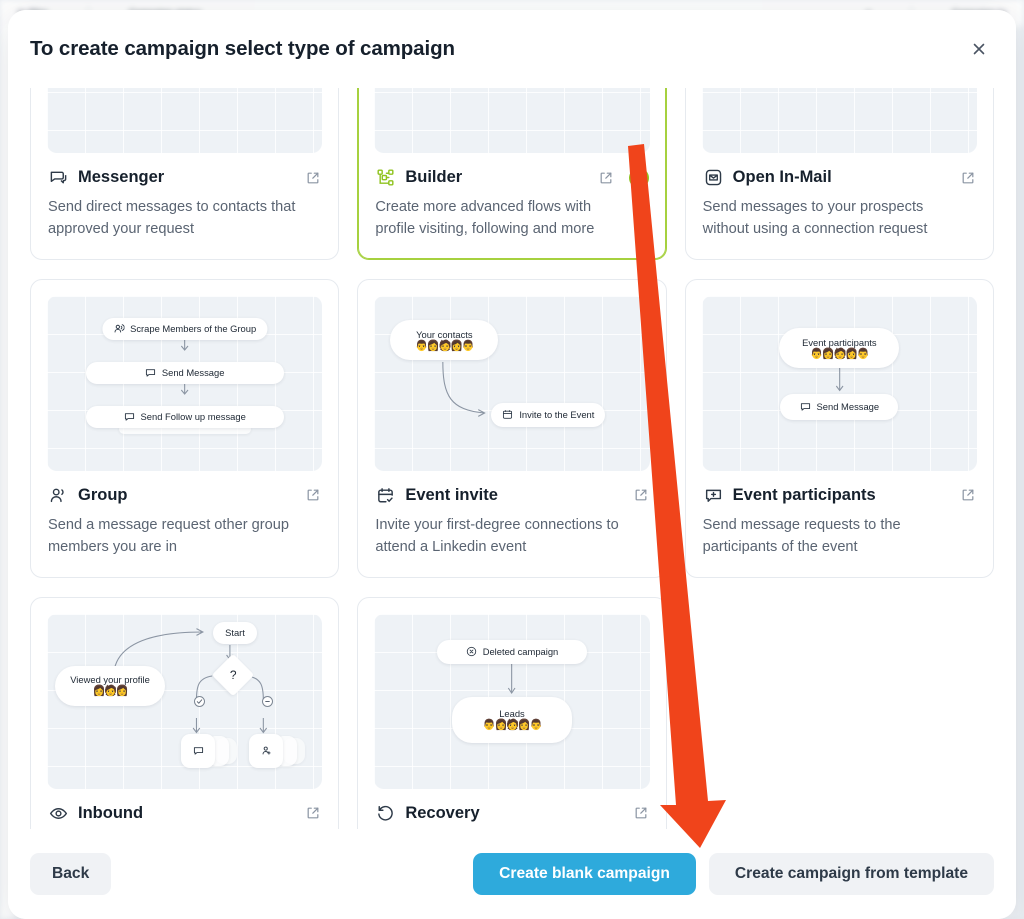 The height and width of the screenshot is (919, 1024). What do you see at coordinates (199, 701) in the screenshot?
I see `accept-icon` at bounding box center [199, 701].